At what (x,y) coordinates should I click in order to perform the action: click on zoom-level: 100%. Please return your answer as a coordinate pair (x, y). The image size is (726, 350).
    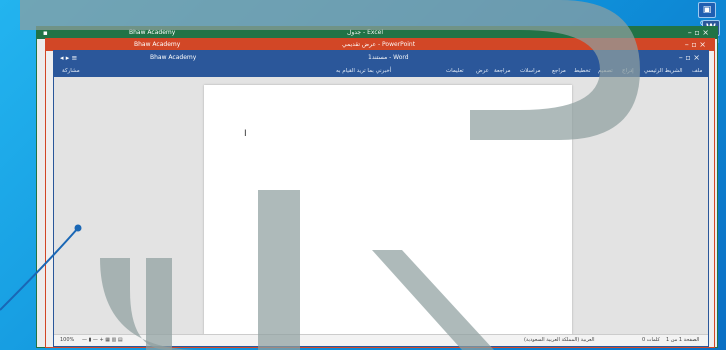
    Looking at the image, I should click on (67, 340).